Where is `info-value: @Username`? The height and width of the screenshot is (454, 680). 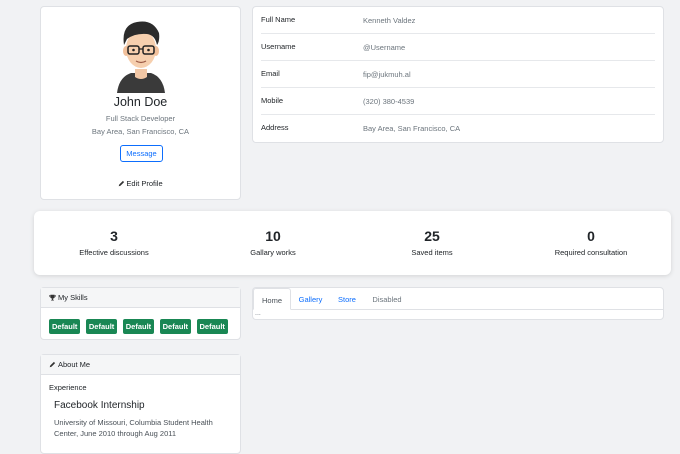
info-value: @Username is located at coordinates (384, 47).